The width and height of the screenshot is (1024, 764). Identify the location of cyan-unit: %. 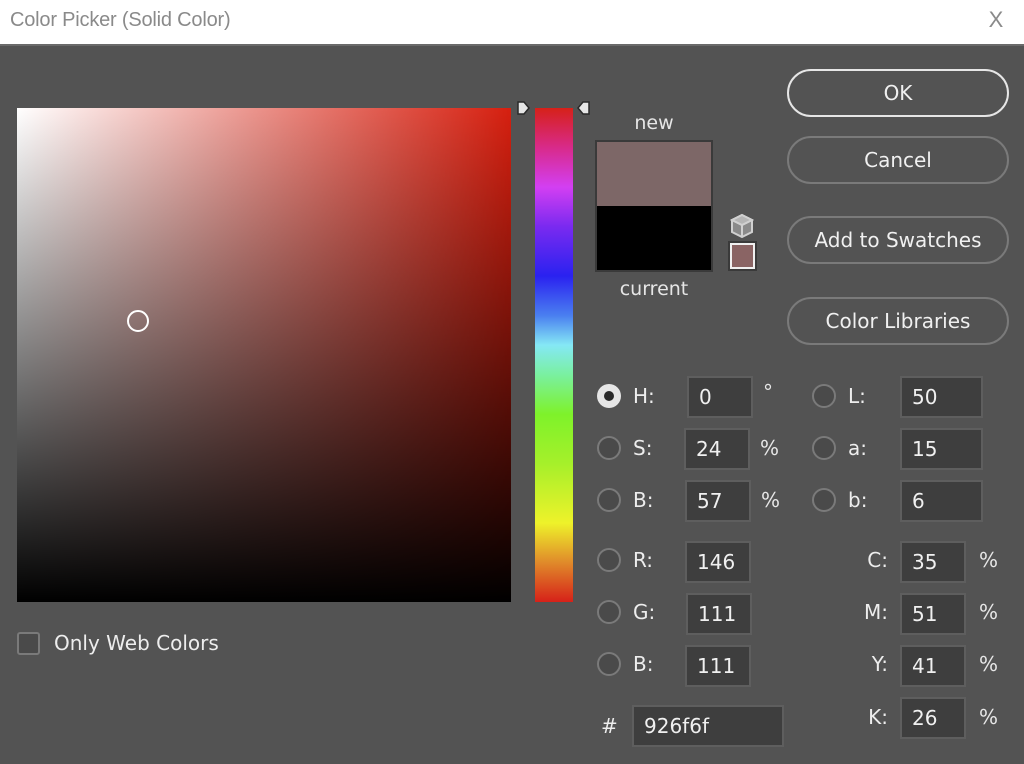
(989, 560).